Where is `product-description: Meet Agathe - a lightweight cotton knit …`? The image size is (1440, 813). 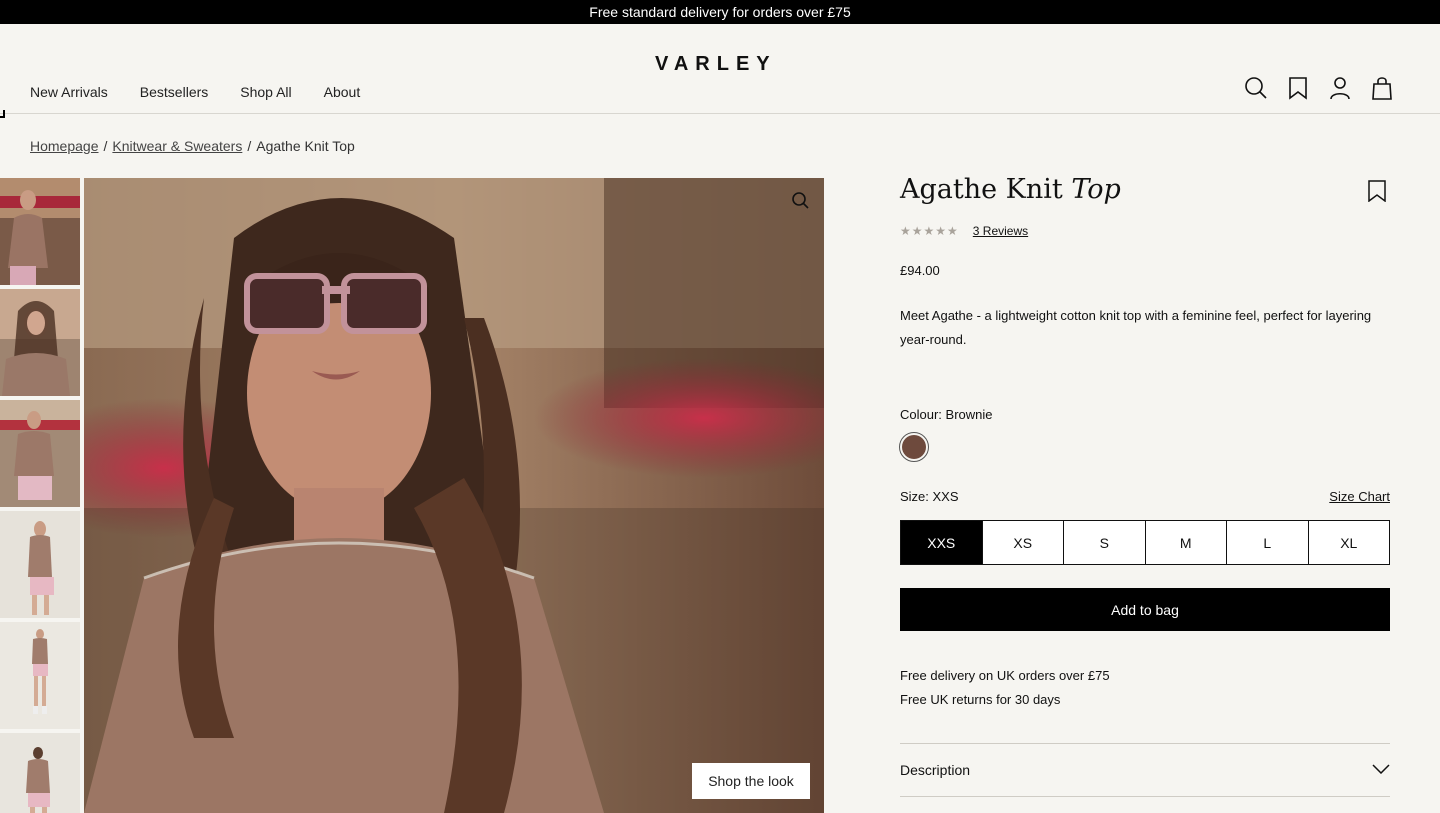 product-description: Meet Agathe - a lightweight cotton knit … is located at coordinates (1136, 327).